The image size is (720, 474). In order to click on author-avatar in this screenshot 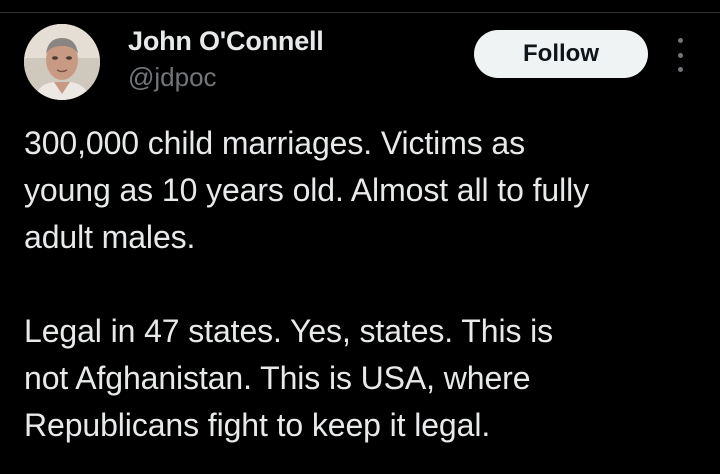, I will do `click(62, 62)`.